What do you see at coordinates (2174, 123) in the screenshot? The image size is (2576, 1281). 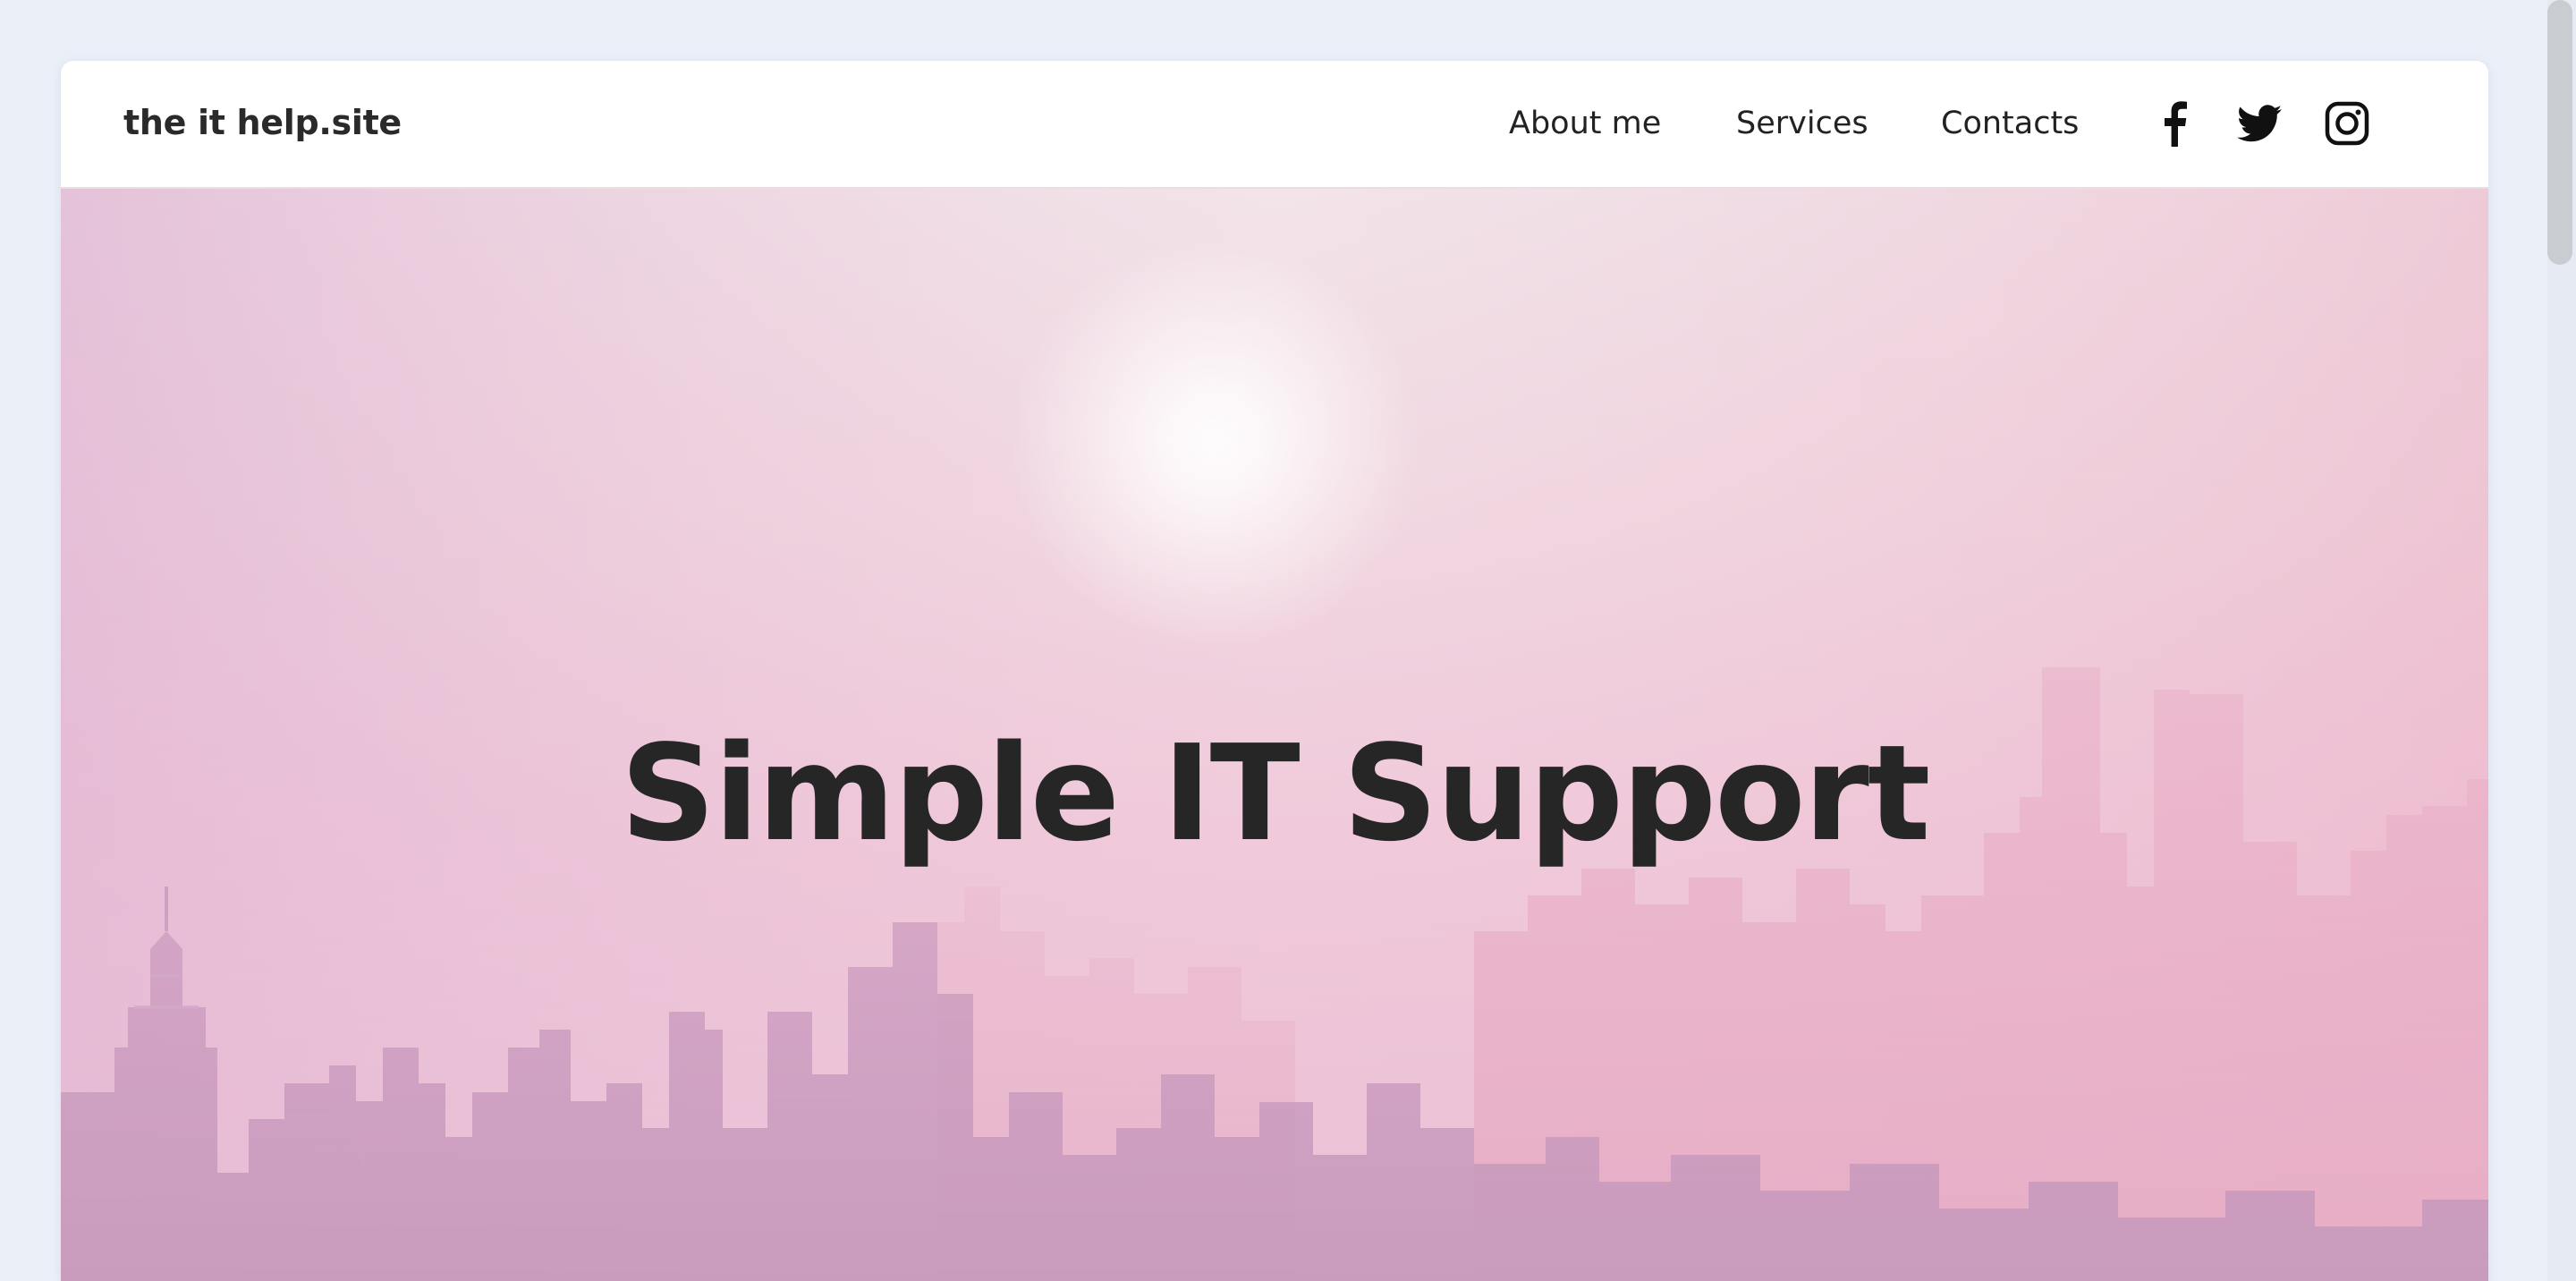 I see `facebook-icon` at bounding box center [2174, 123].